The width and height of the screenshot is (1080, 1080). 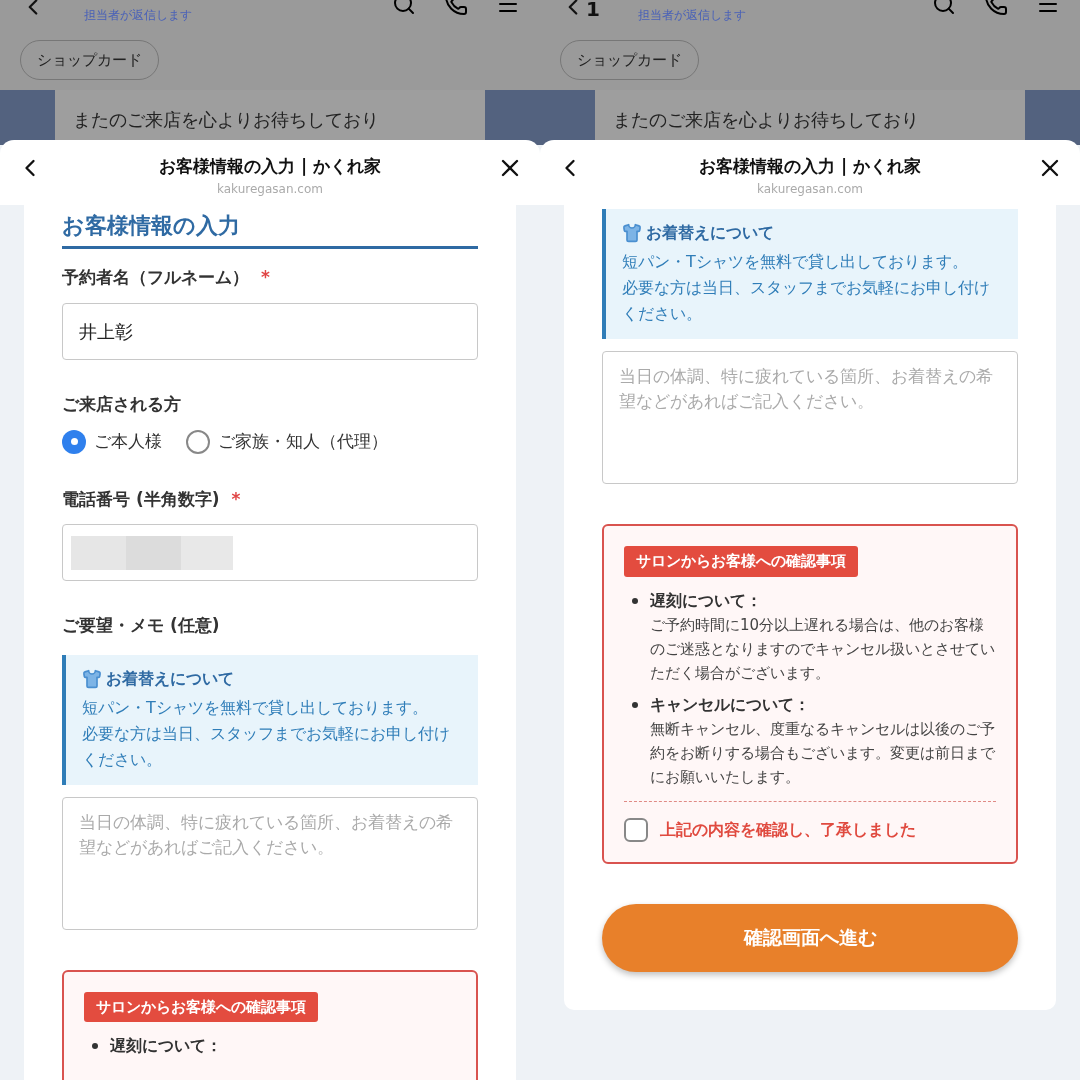 What do you see at coordinates (636, 829) in the screenshot?
I see `agree-checkbox` at bounding box center [636, 829].